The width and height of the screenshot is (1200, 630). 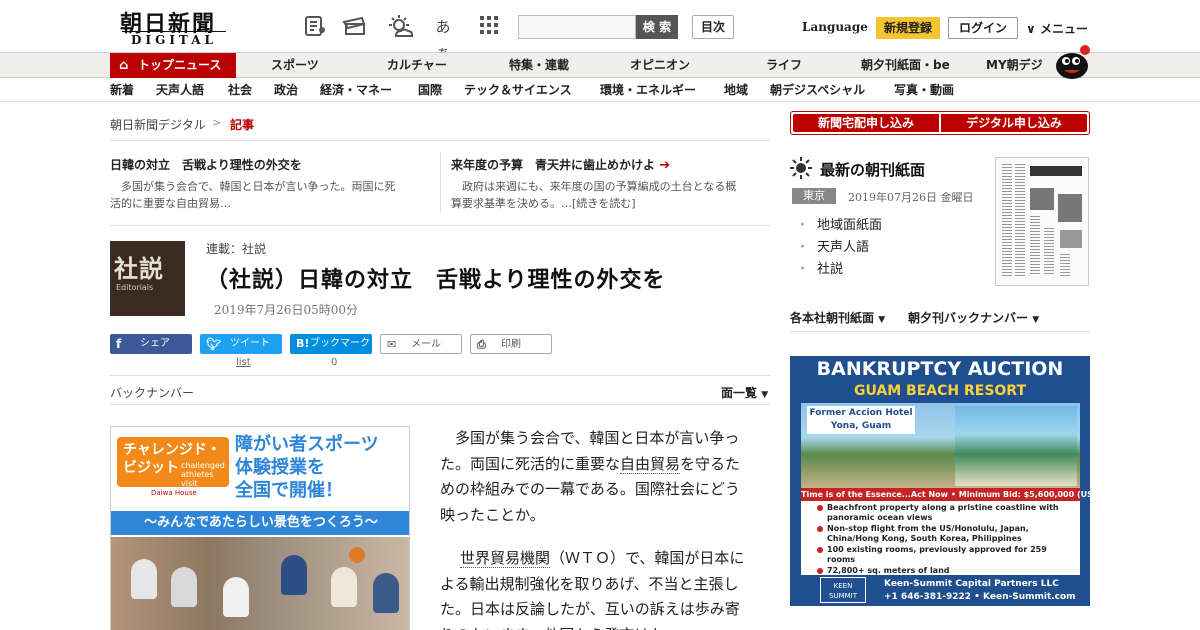 I want to click on subnav-new: 新着, so click(x=122, y=90).